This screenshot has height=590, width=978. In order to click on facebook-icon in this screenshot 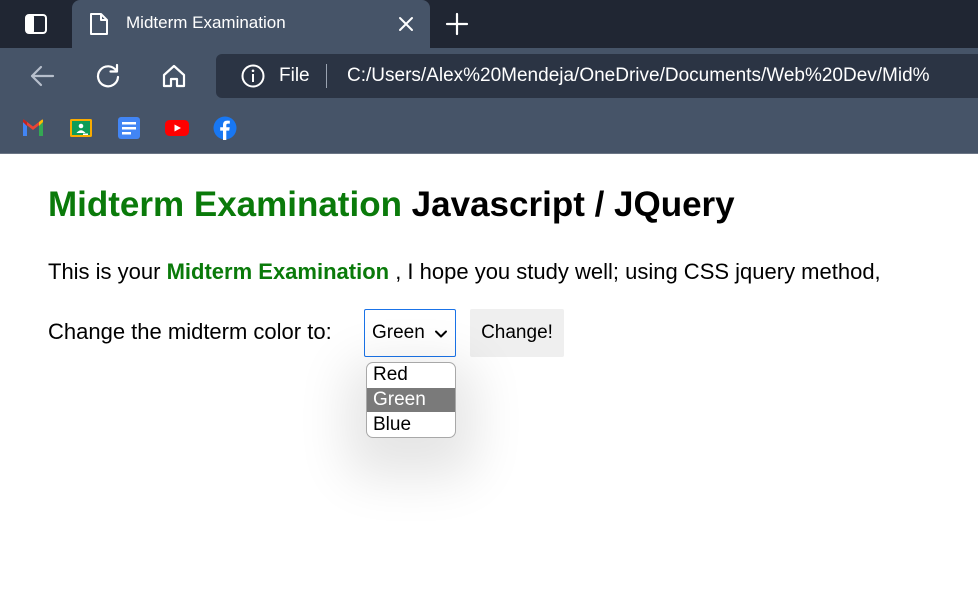, I will do `click(225, 128)`.